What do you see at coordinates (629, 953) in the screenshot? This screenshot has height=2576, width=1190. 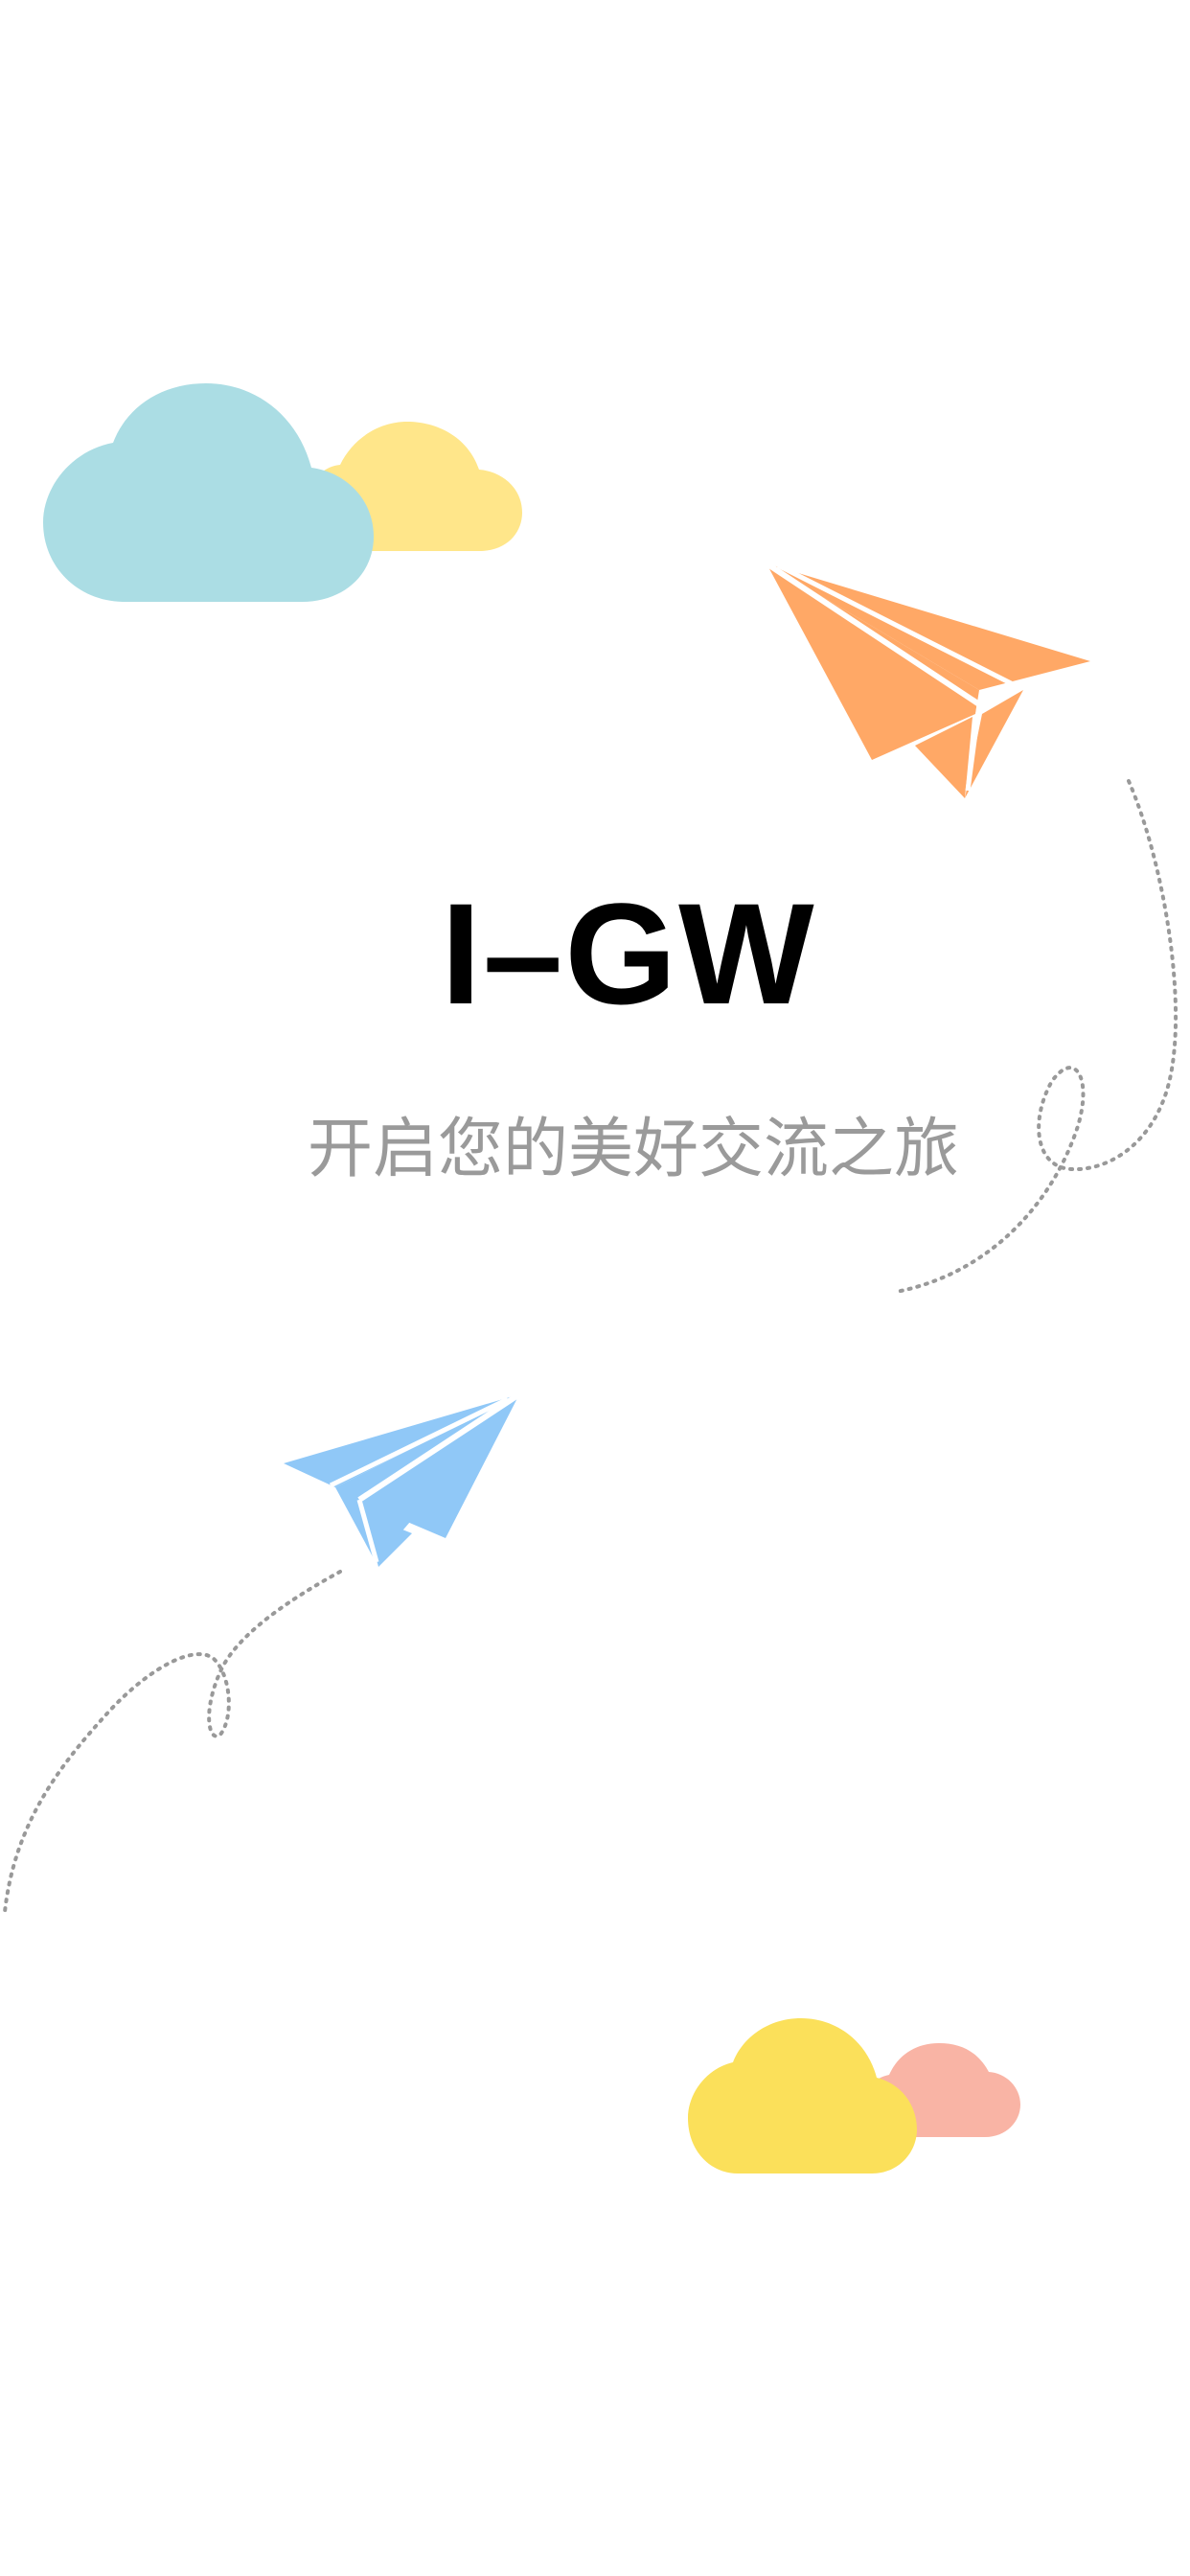 I see `app-title: I–GW` at bounding box center [629, 953].